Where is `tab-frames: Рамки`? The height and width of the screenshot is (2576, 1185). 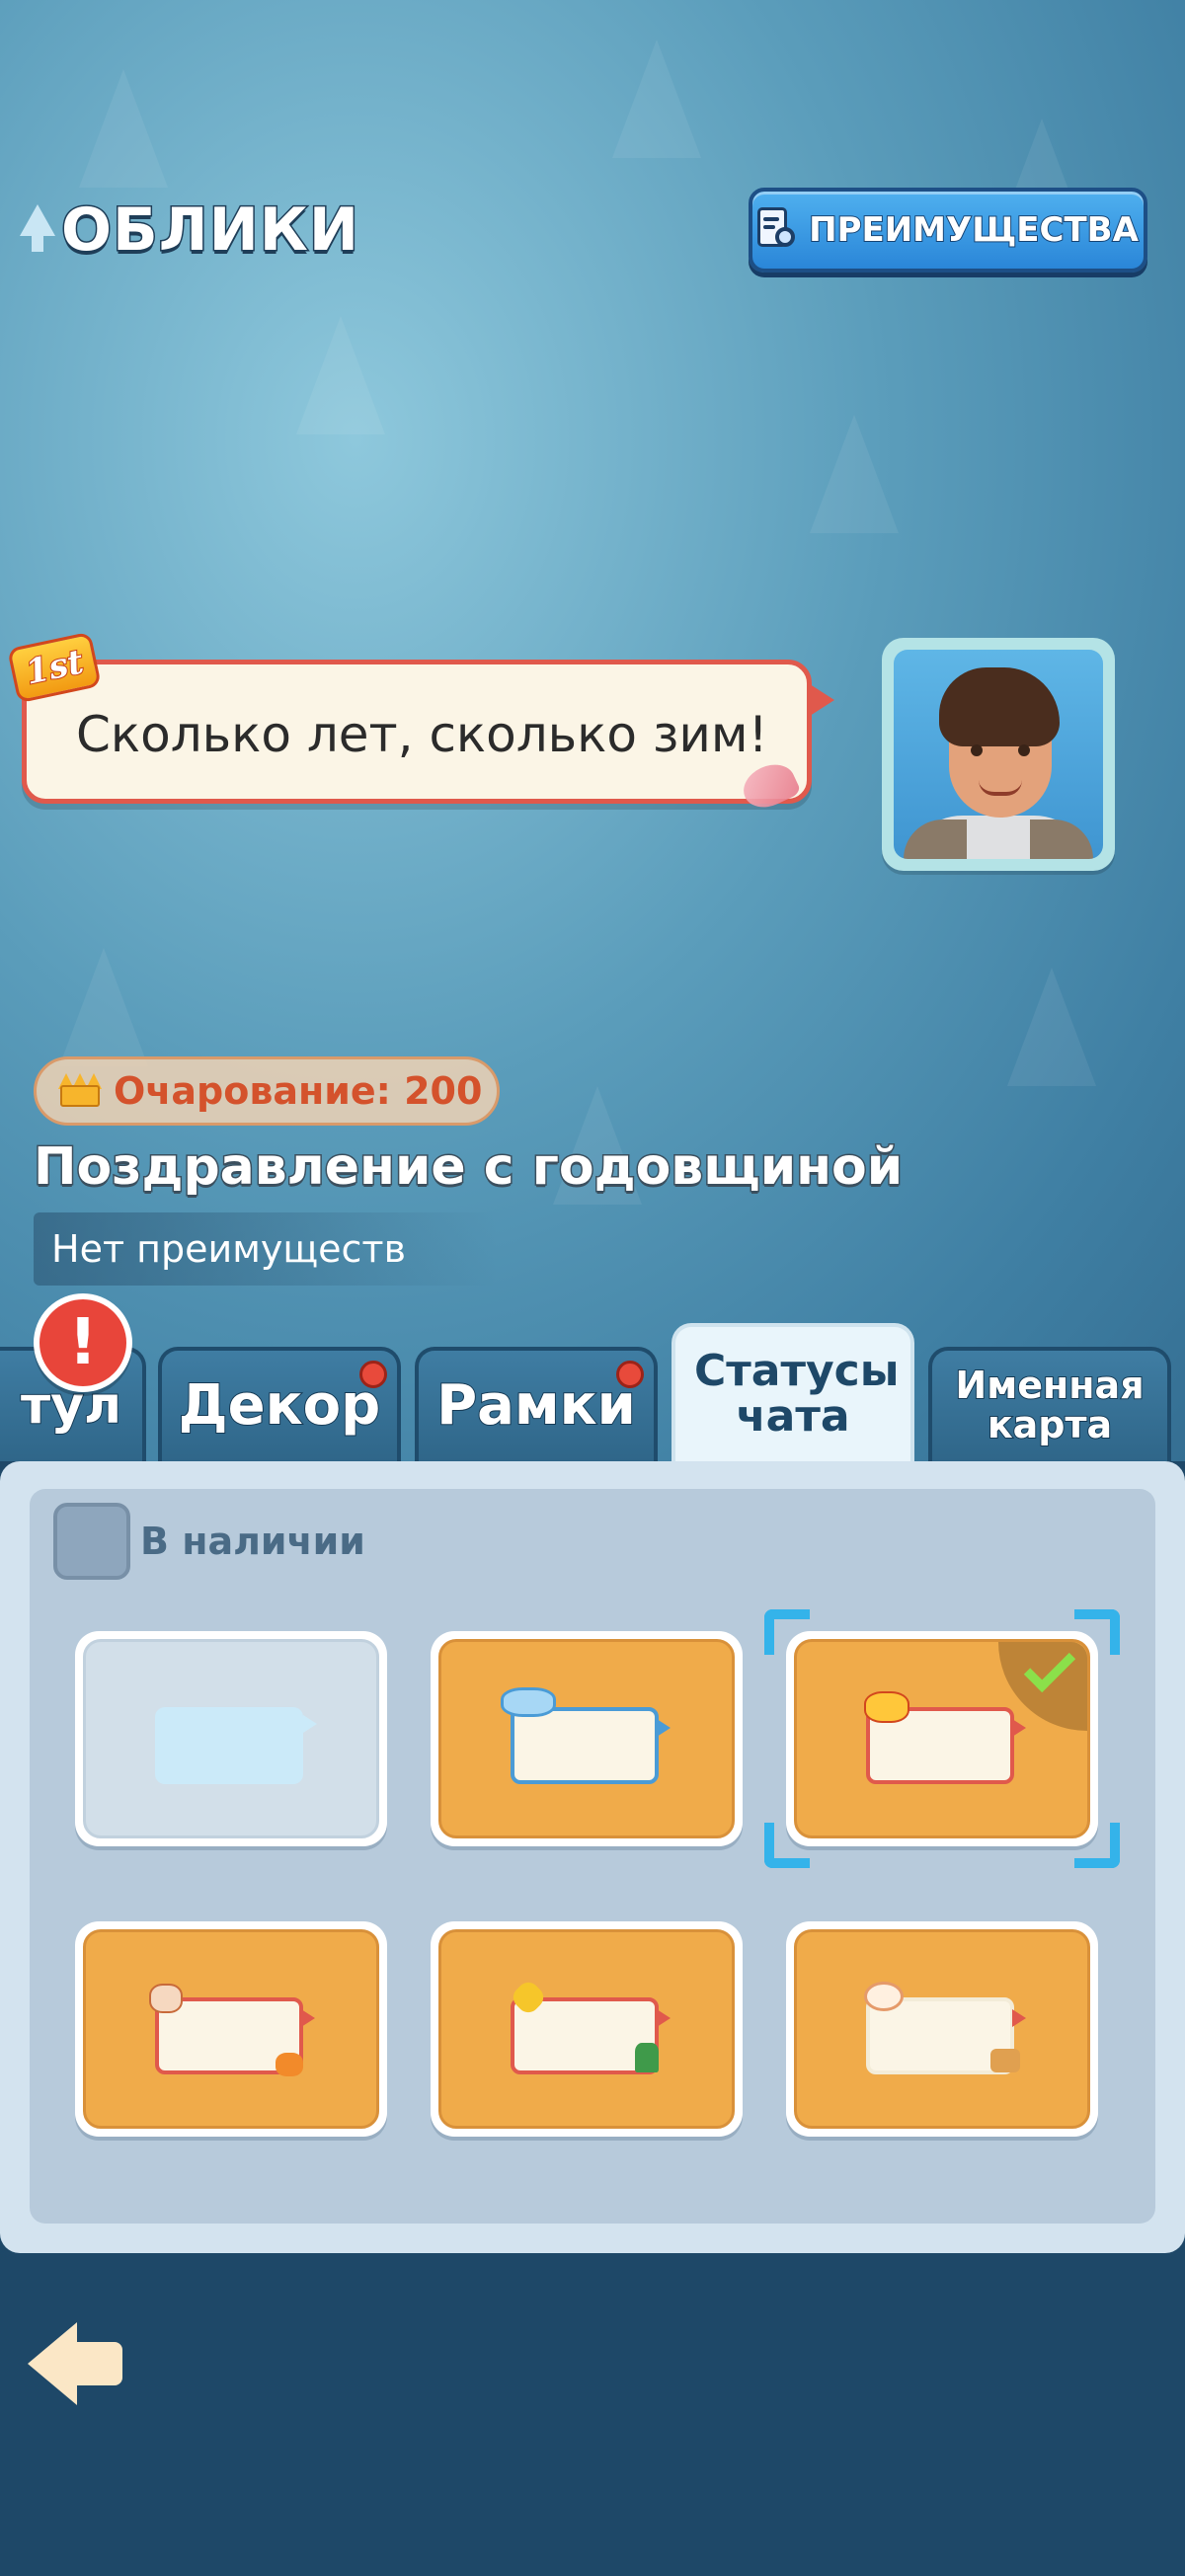 tab-frames: Рамки is located at coordinates (537, 1404).